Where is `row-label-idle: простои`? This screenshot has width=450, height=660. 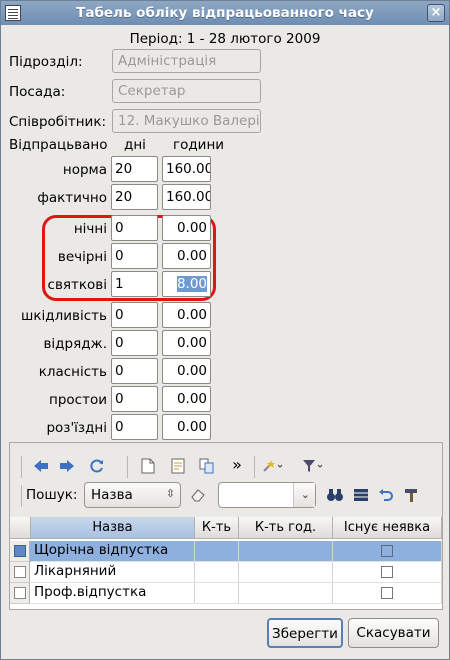 row-label-idle: простои is located at coordinates (78, 400).